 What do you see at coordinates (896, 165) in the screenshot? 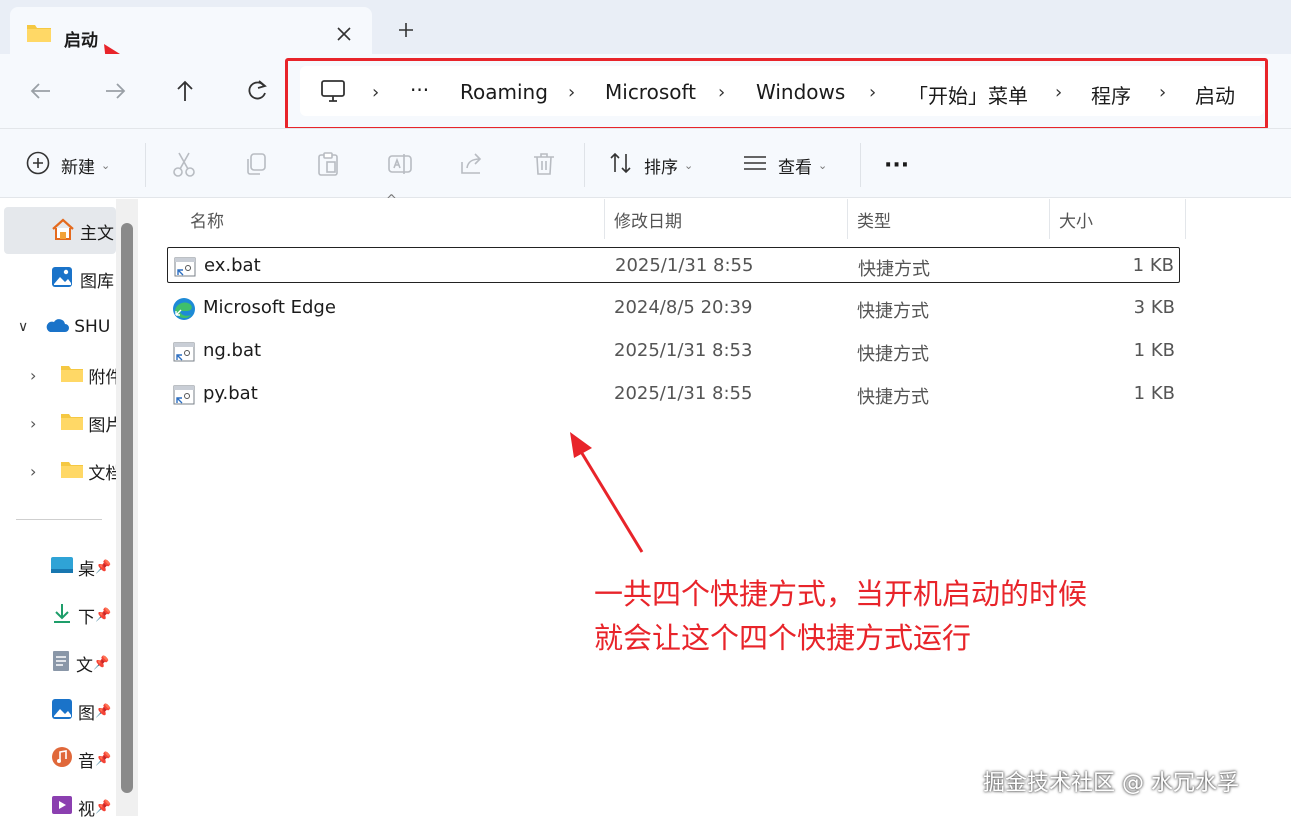
I see `more-options-button: ···` at bounding box center [896, 165].